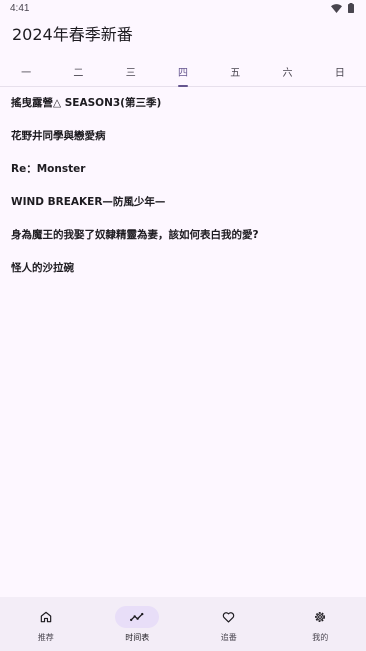 The image size is (366, 651). Describe the element at coordinates (183, 102) in the screenshot. I see `list-item: 搖曳露營△ SEASON3(第三季)` at that location.